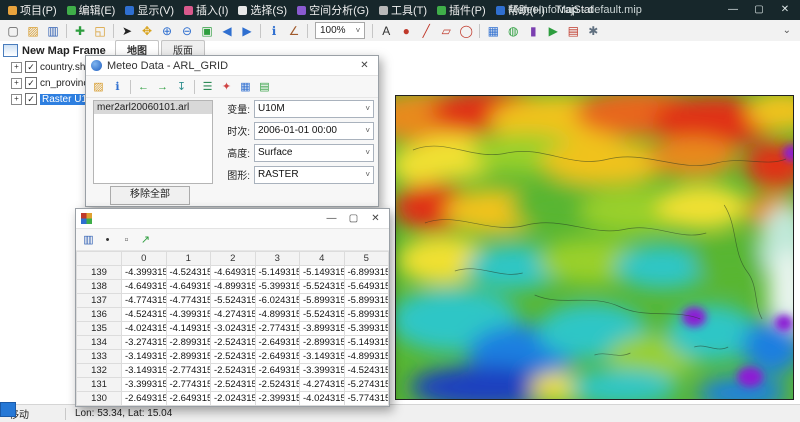  What do you see at coordinates (403, 10) in the screenshot?
I see `menu-item-tools: 工具(T)` at bounding box center [403, 10].